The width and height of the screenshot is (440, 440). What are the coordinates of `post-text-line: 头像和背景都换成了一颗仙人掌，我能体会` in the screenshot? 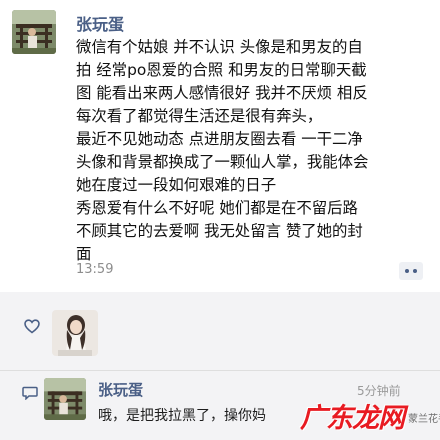 It's located at (222, 162).